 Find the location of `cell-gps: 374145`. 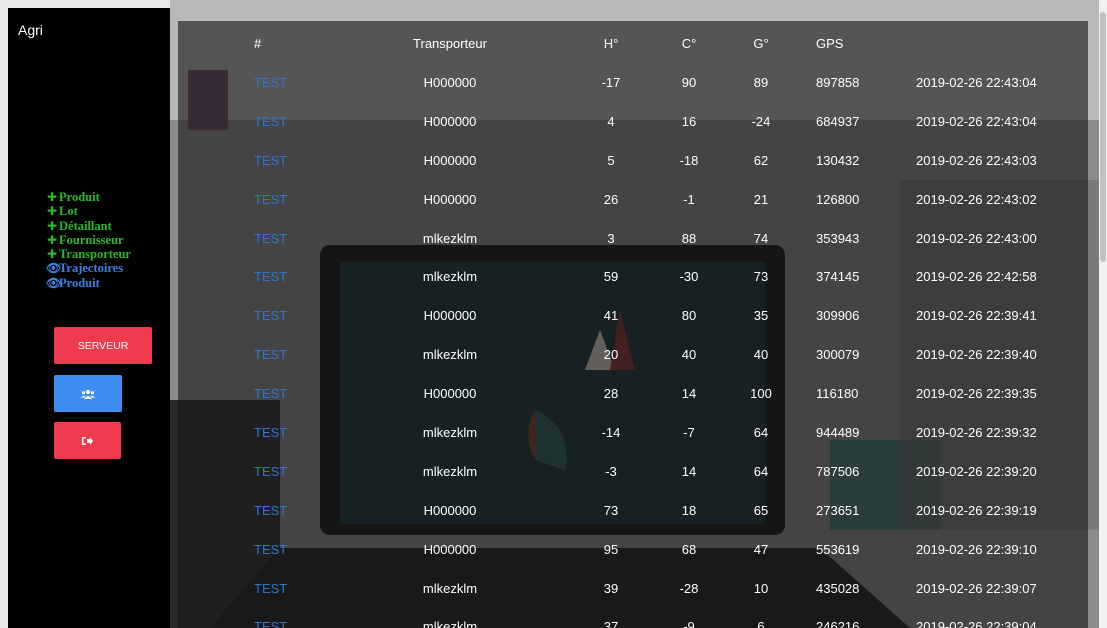

cell-gps: 374145 is located at coordinates (838, 277).